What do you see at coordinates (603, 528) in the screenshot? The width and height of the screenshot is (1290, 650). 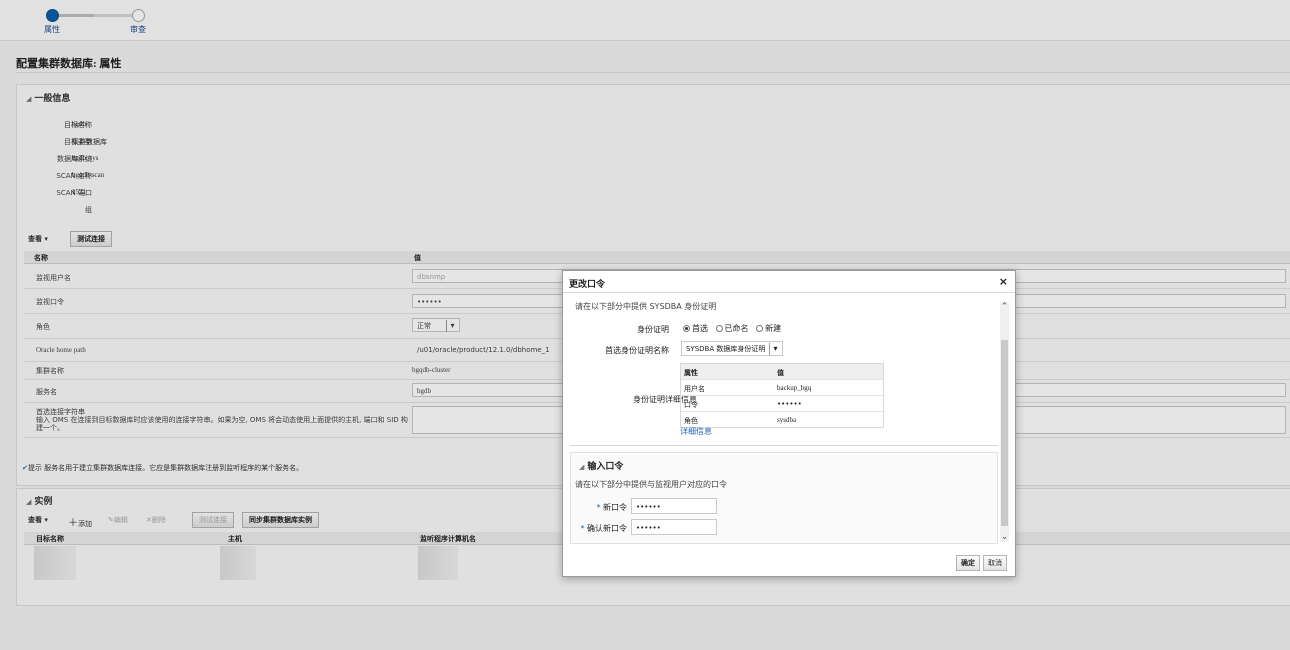 I see `confirm-password-label: * 确认新口令` at bounding box center [603, 528].